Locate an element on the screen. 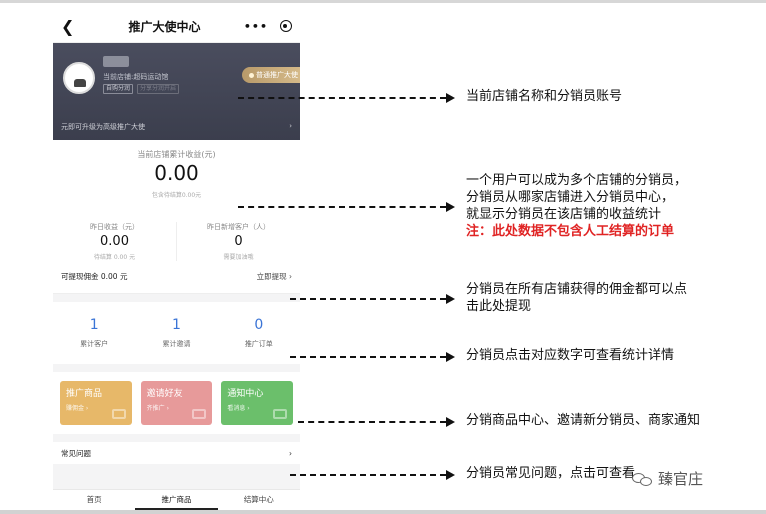 The image size is (766, 514). role-tags: 自购分润 分享分润开启 is located at coordinates (141, 89).